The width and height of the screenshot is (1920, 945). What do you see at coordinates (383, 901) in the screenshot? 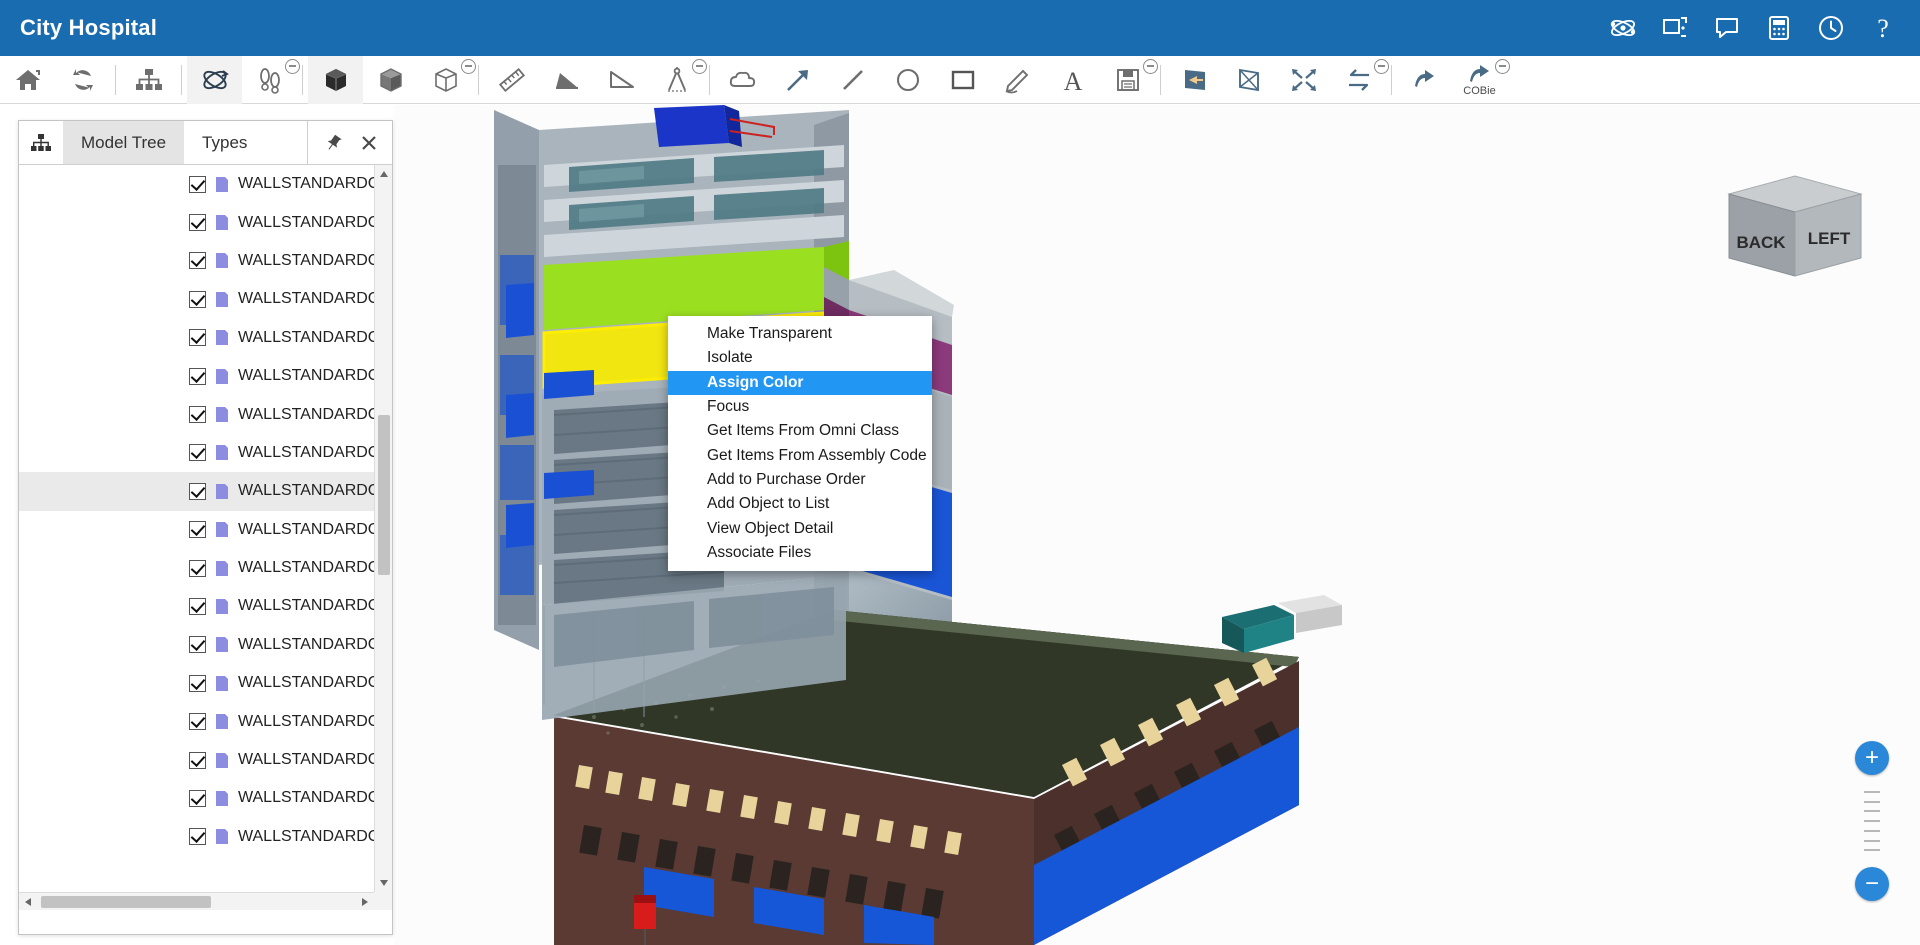
I see `resize-grip` at bounding box center [383, 901].